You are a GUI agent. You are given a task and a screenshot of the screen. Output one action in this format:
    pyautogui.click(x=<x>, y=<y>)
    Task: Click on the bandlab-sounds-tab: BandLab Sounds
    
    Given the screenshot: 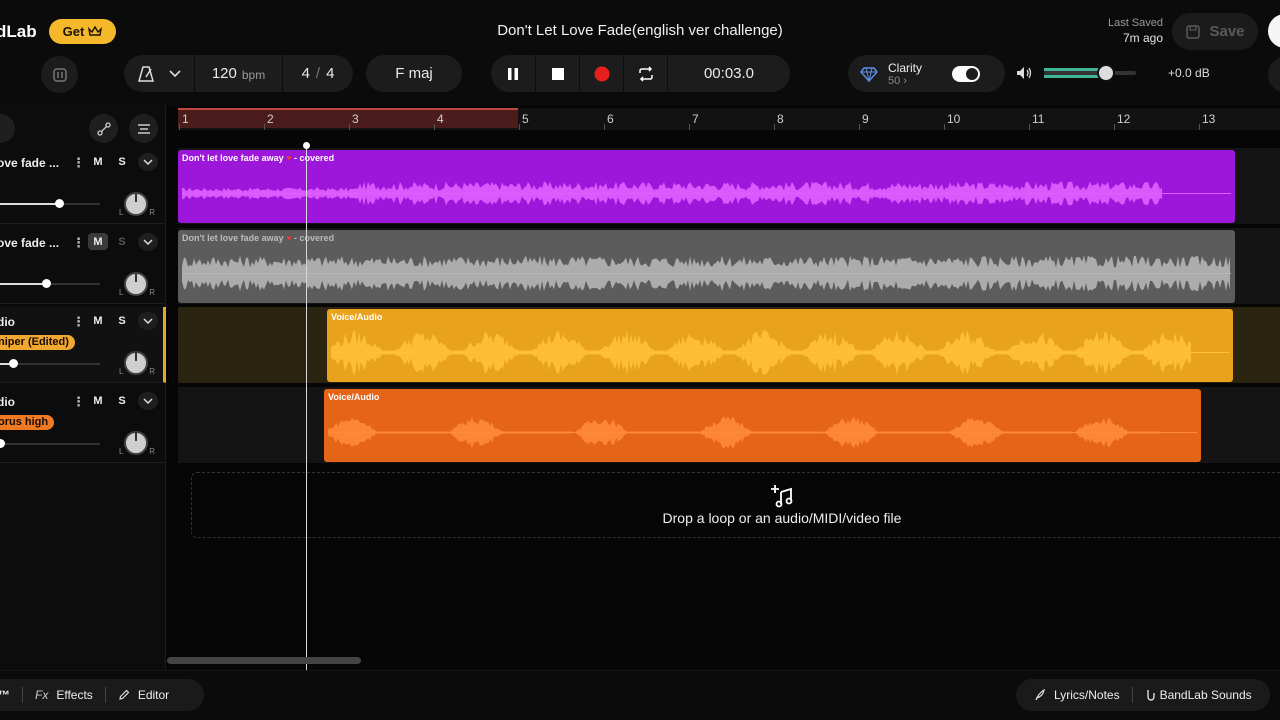 What is the action you would take?
    pyautogui.click(x=1198, y=695)
    